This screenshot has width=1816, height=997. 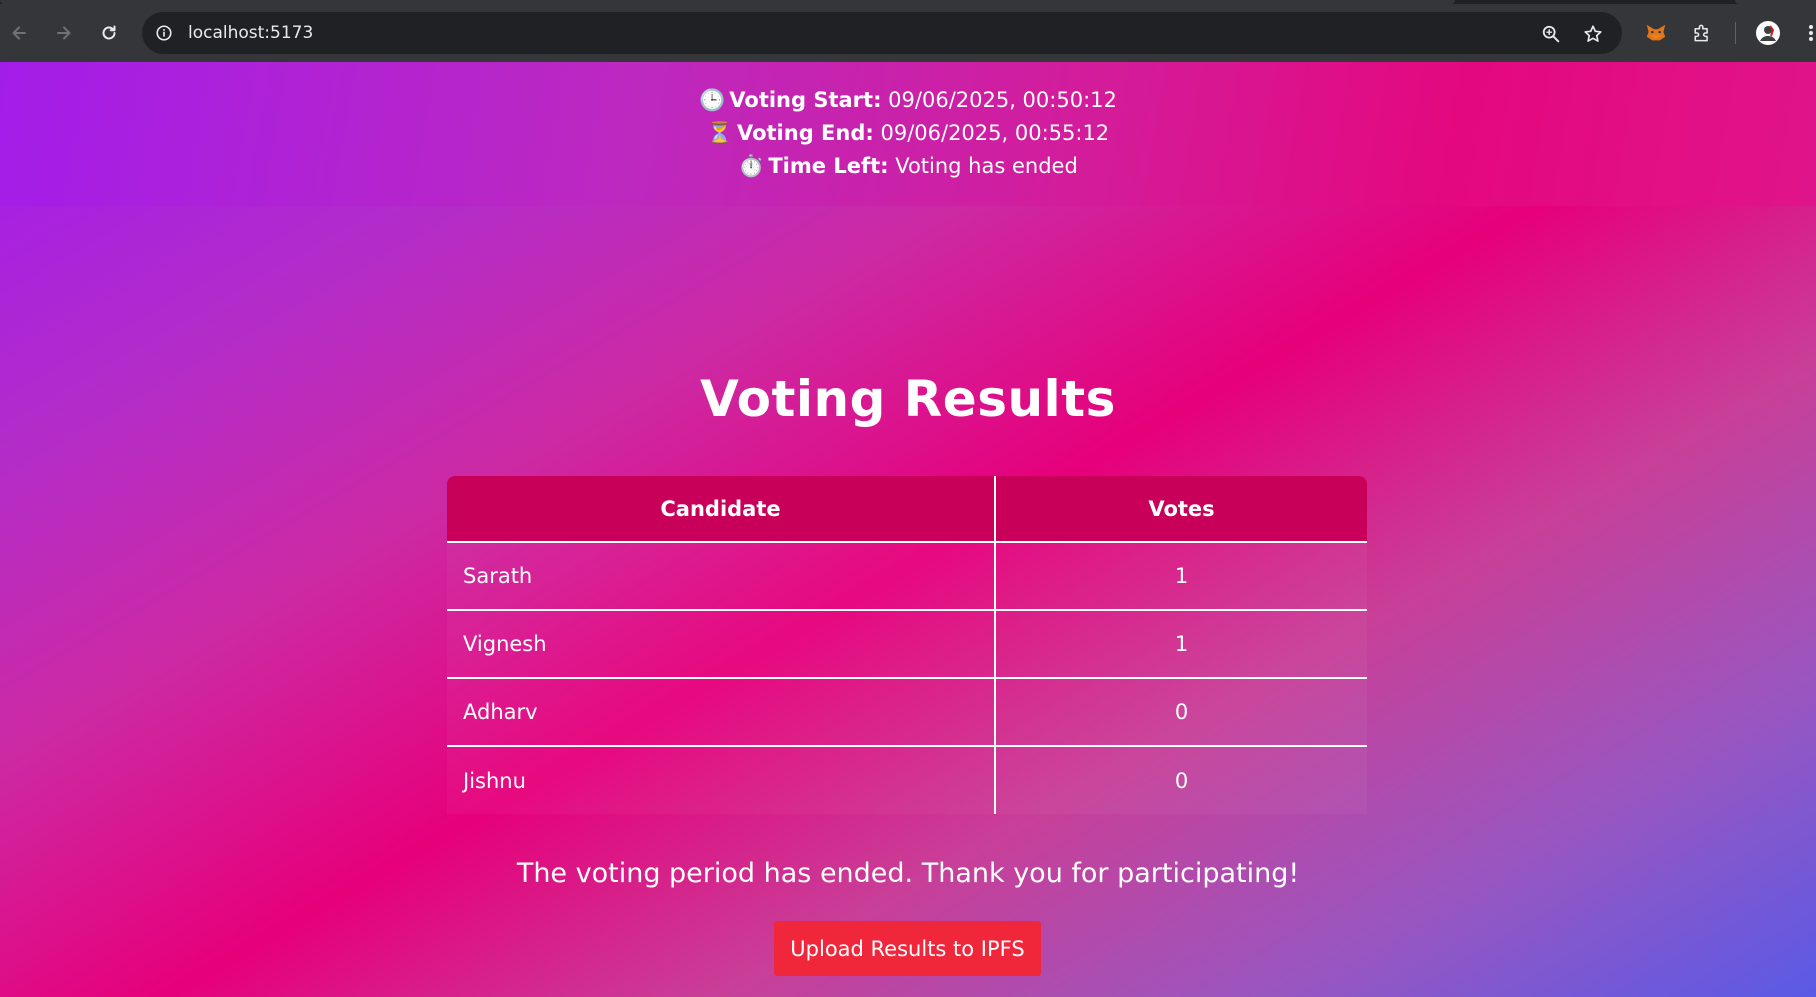 I want to click on candidate-name: Sarath, so click(x=721, y=575).